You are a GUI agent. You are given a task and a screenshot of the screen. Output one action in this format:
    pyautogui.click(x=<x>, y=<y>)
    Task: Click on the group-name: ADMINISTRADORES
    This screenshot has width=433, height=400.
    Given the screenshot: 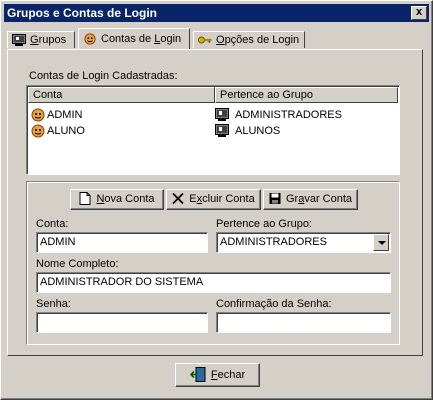 What is the action you would take?
    pyautogui.click(x=288, y=115)
    